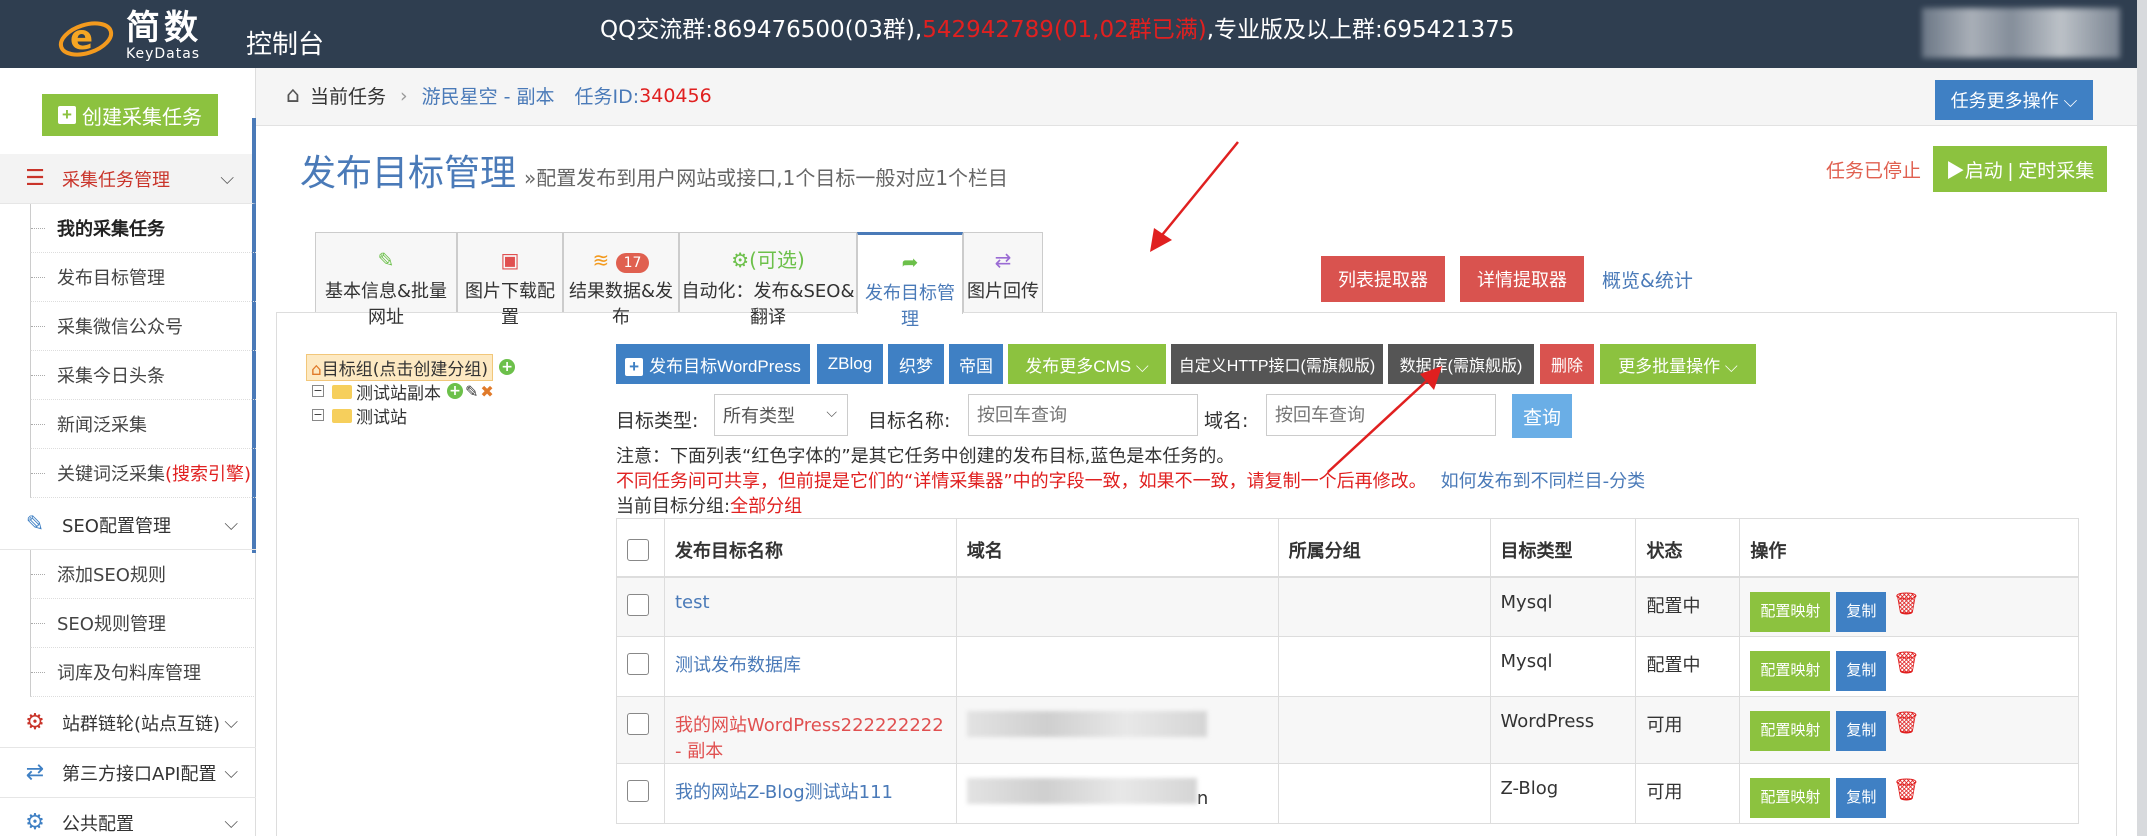 This screenshot has width=2147, height=836. I want to click on current-group-value: 全部分组, so click(766, 506).